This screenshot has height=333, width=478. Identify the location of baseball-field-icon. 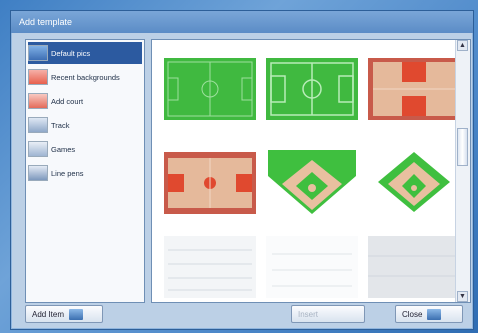
(312, 181).